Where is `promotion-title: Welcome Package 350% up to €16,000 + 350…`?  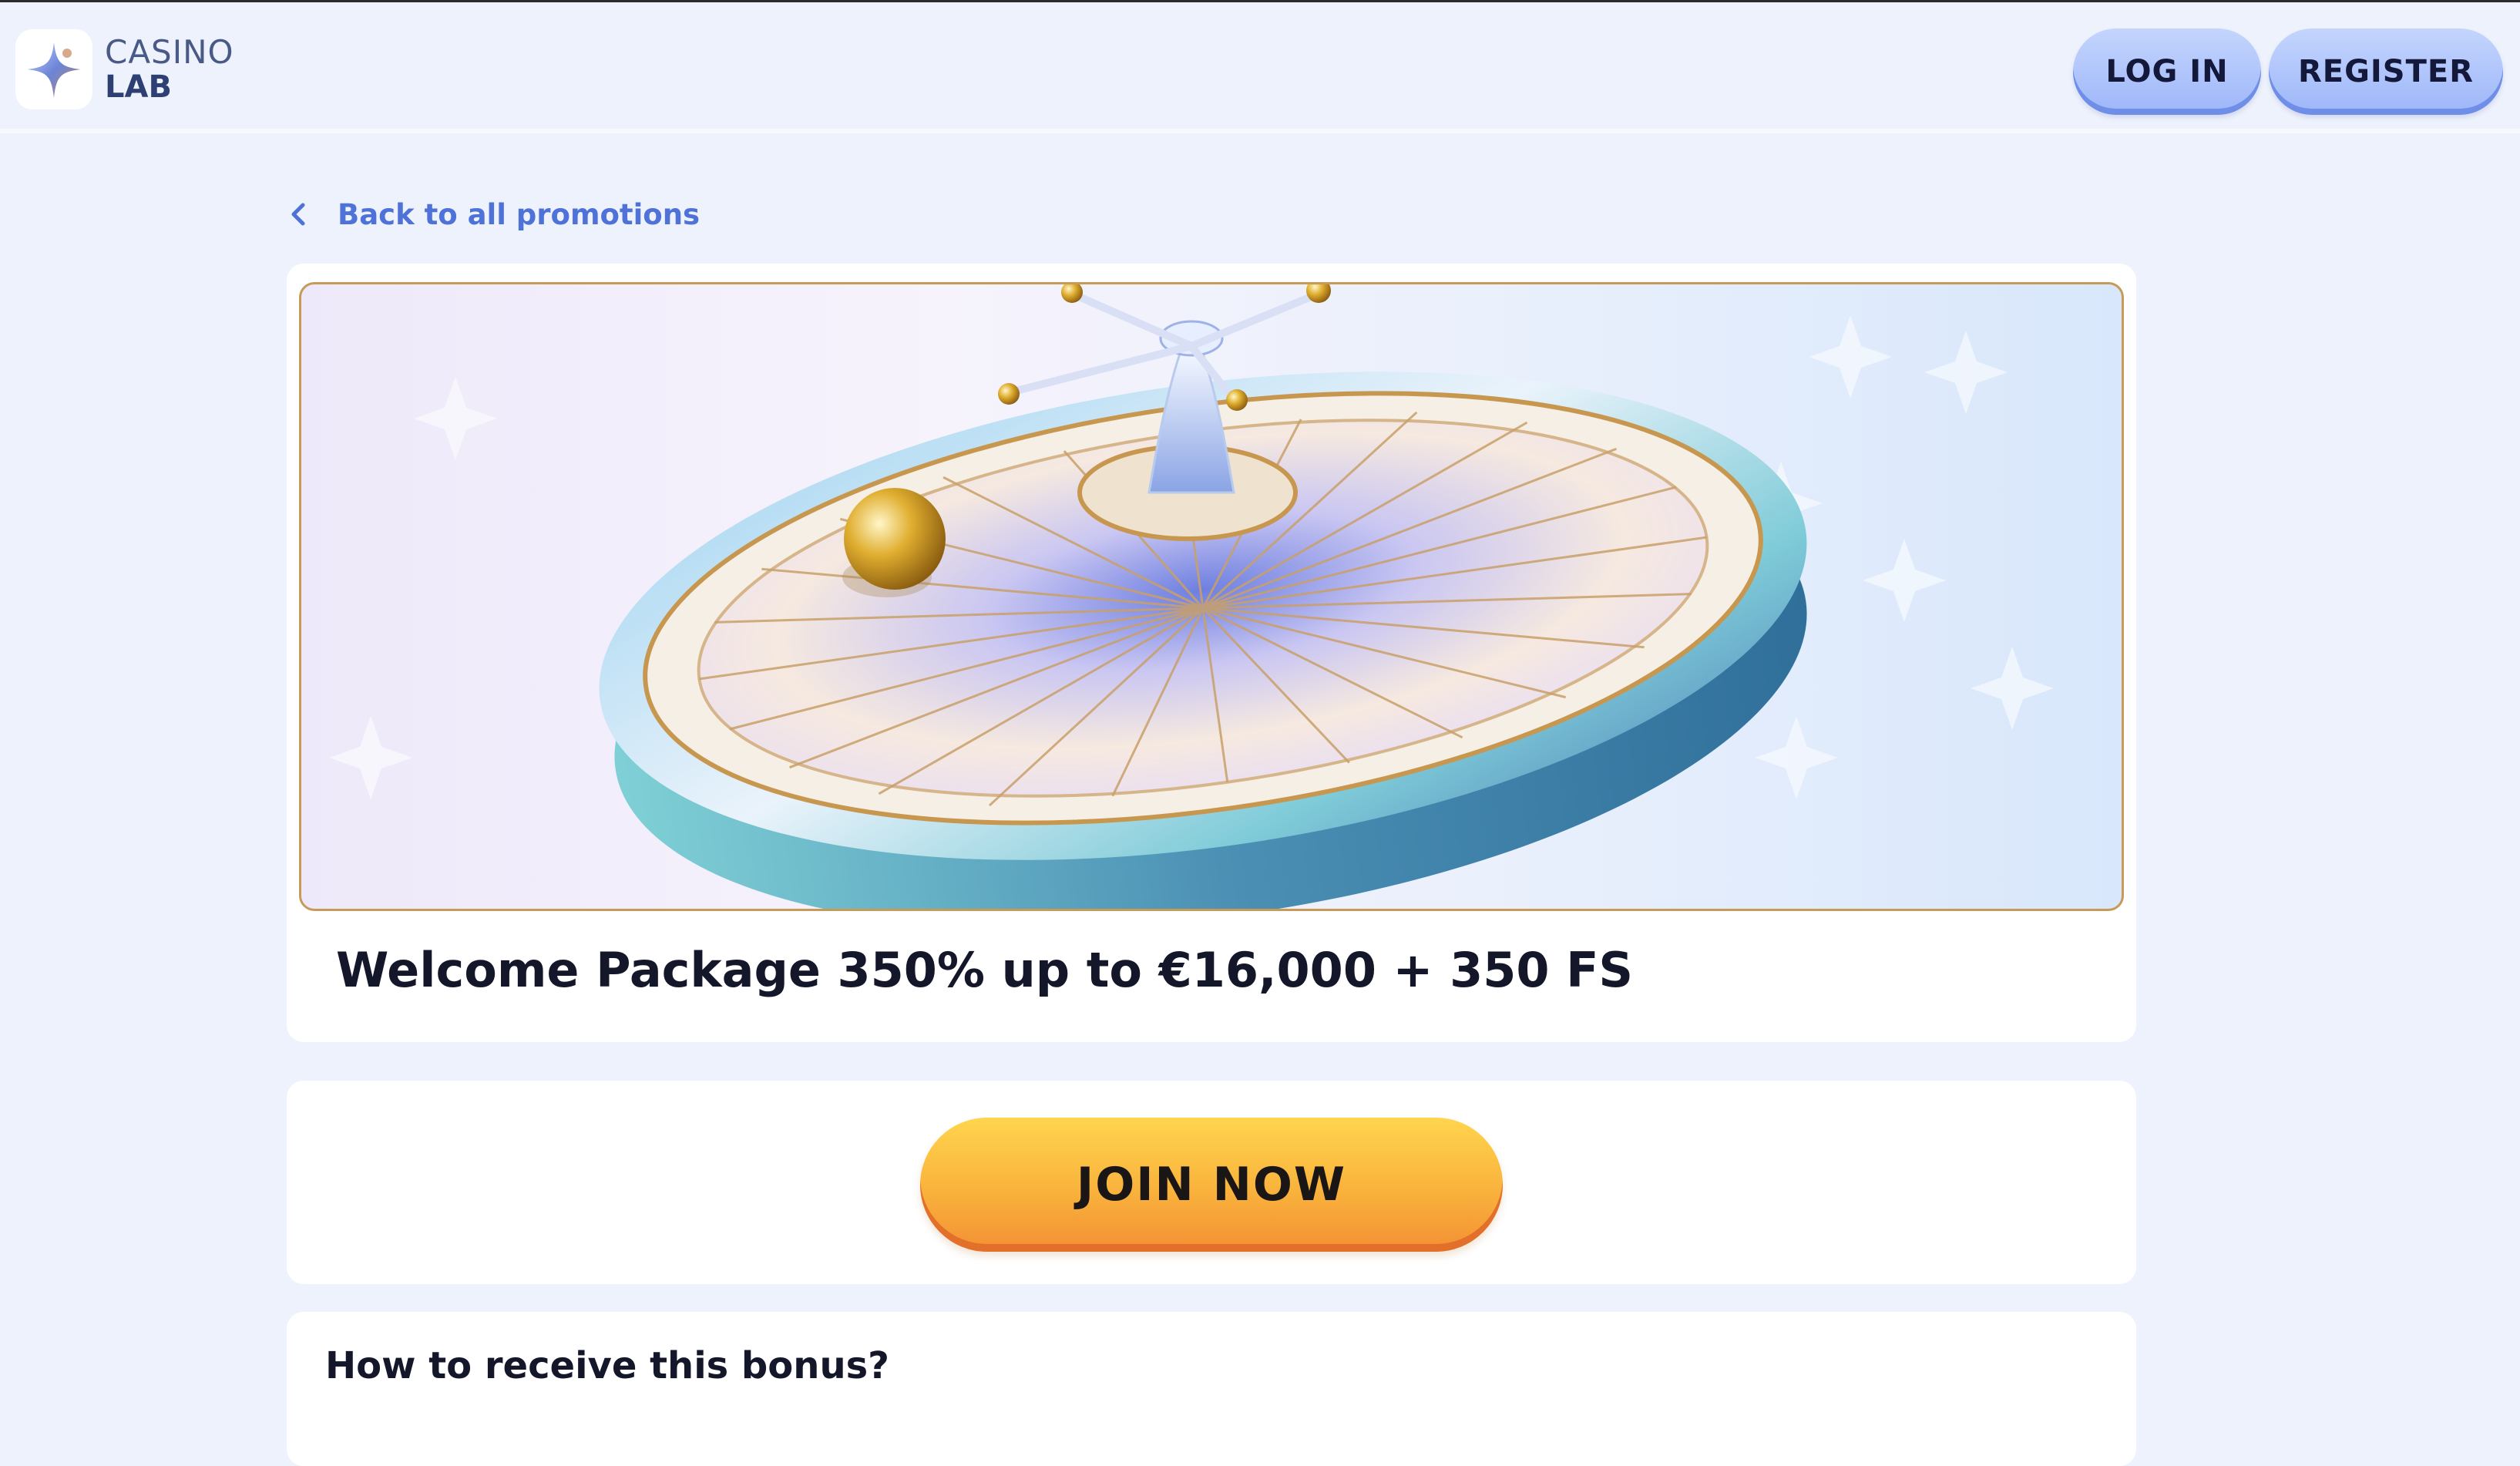
promotion-title: Welcome Package 350% up to €16,000 + 350… is located at coordinates (985, 970).